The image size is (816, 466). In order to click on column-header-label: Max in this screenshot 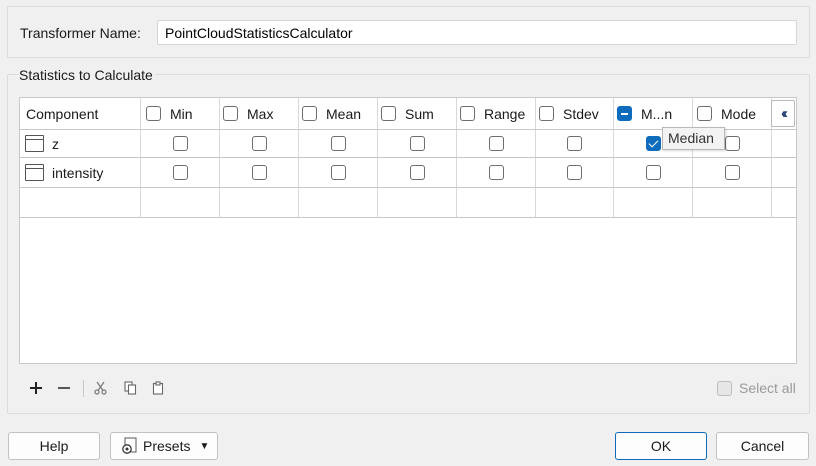, I will do `click(260, 113)`.